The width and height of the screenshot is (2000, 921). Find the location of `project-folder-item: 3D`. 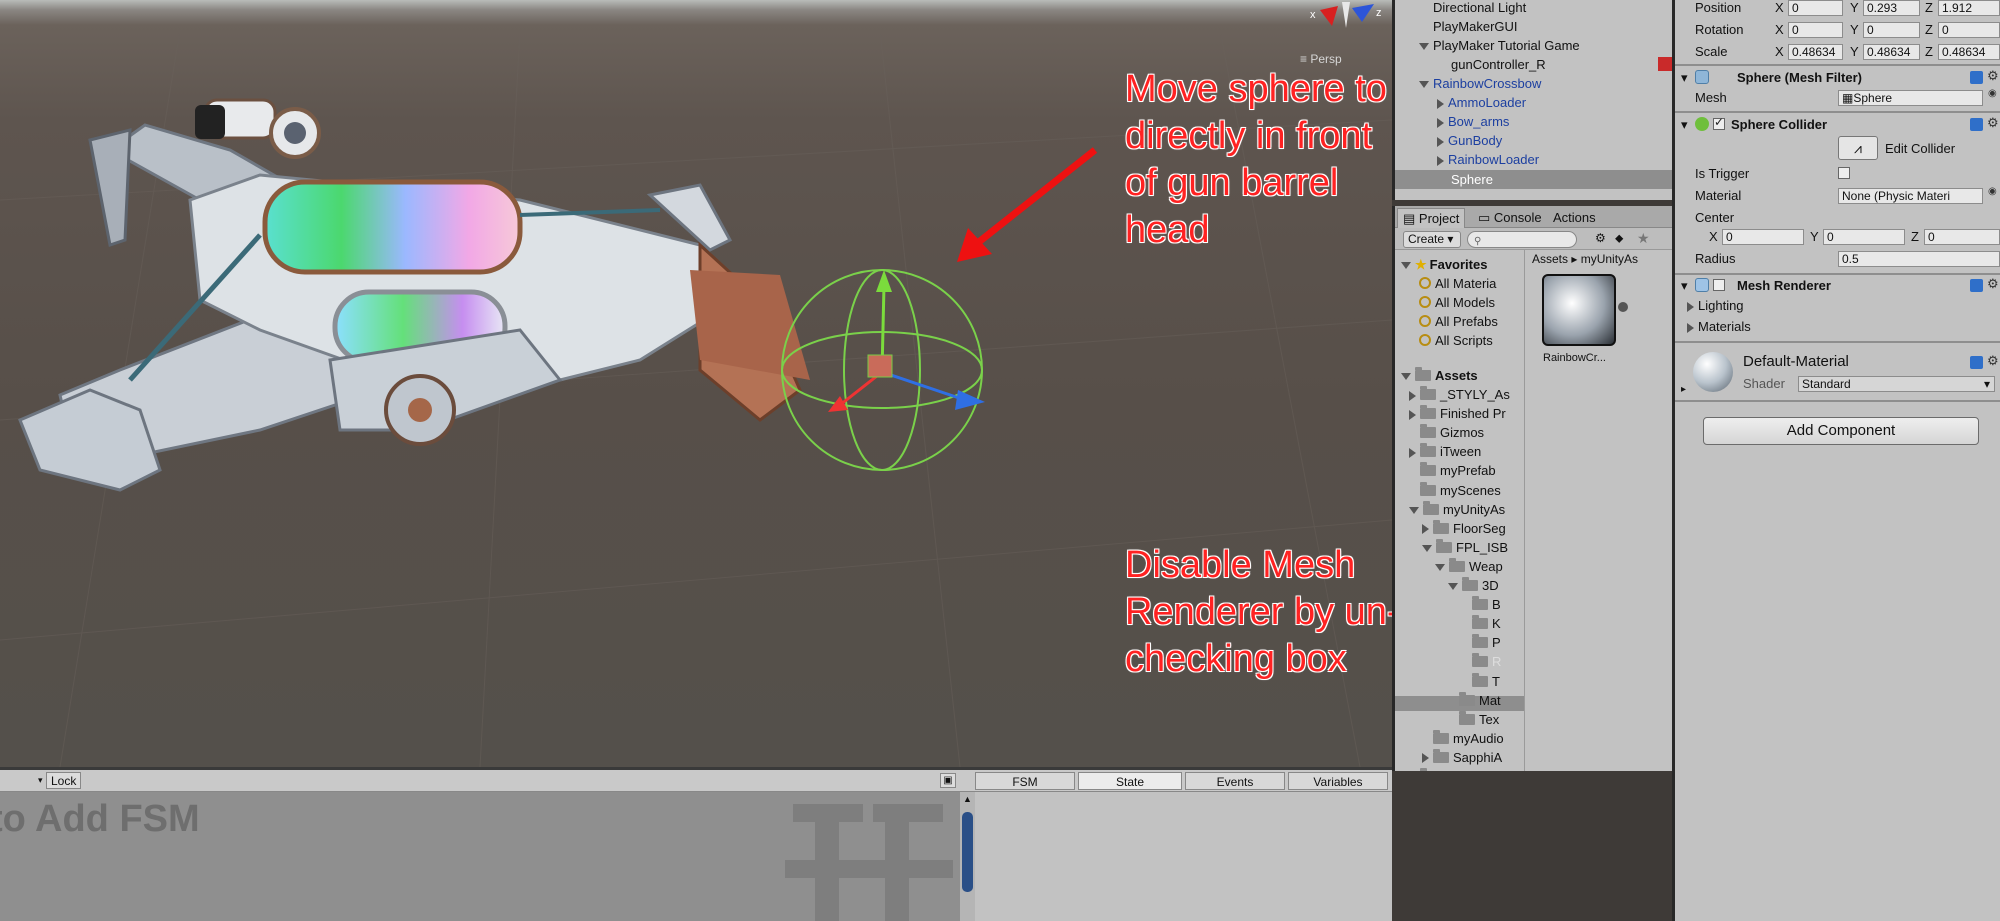

project-folder-item: 3D is located at coordinates (1473, 585).